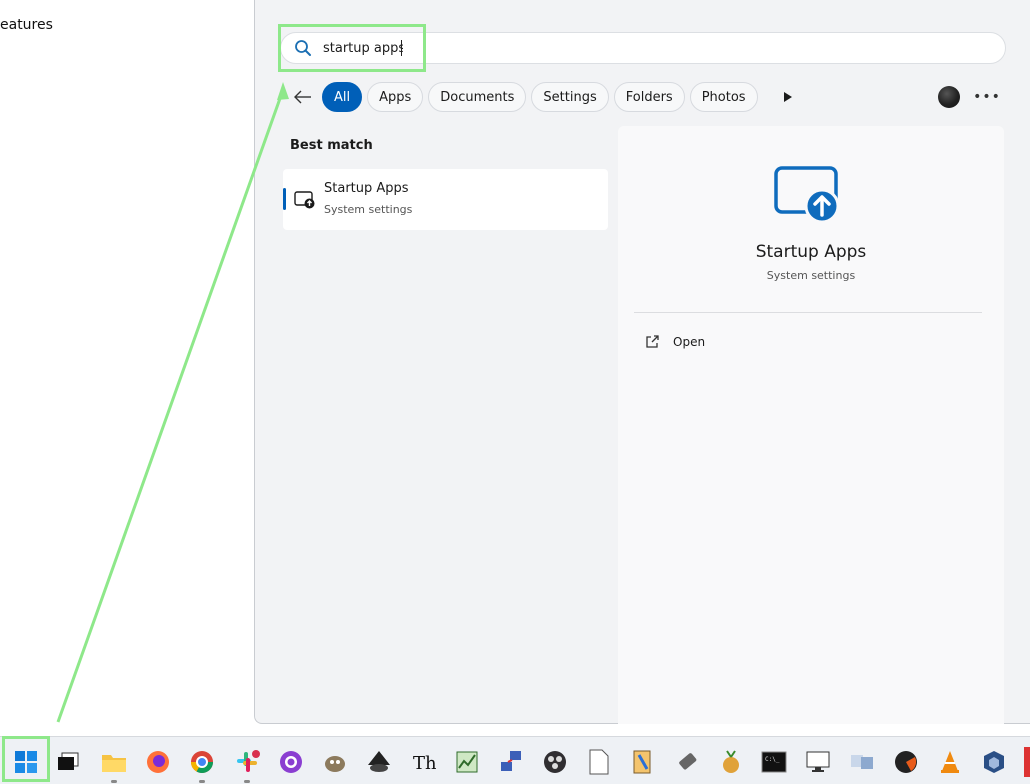  Describe the element at coordinates (366, 188) in the screenshot. I see `result-title: Startup Apps` at that location.